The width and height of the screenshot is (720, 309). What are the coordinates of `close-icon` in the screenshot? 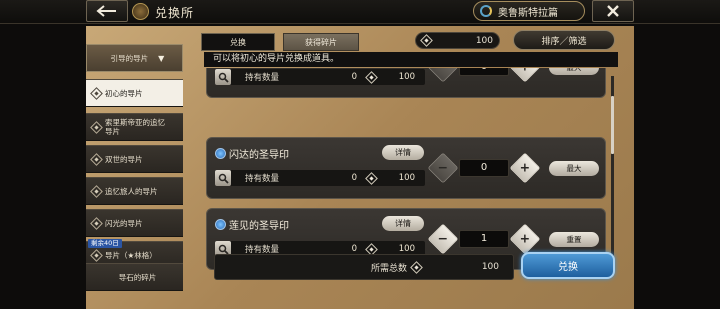 It's located at (613, 11).